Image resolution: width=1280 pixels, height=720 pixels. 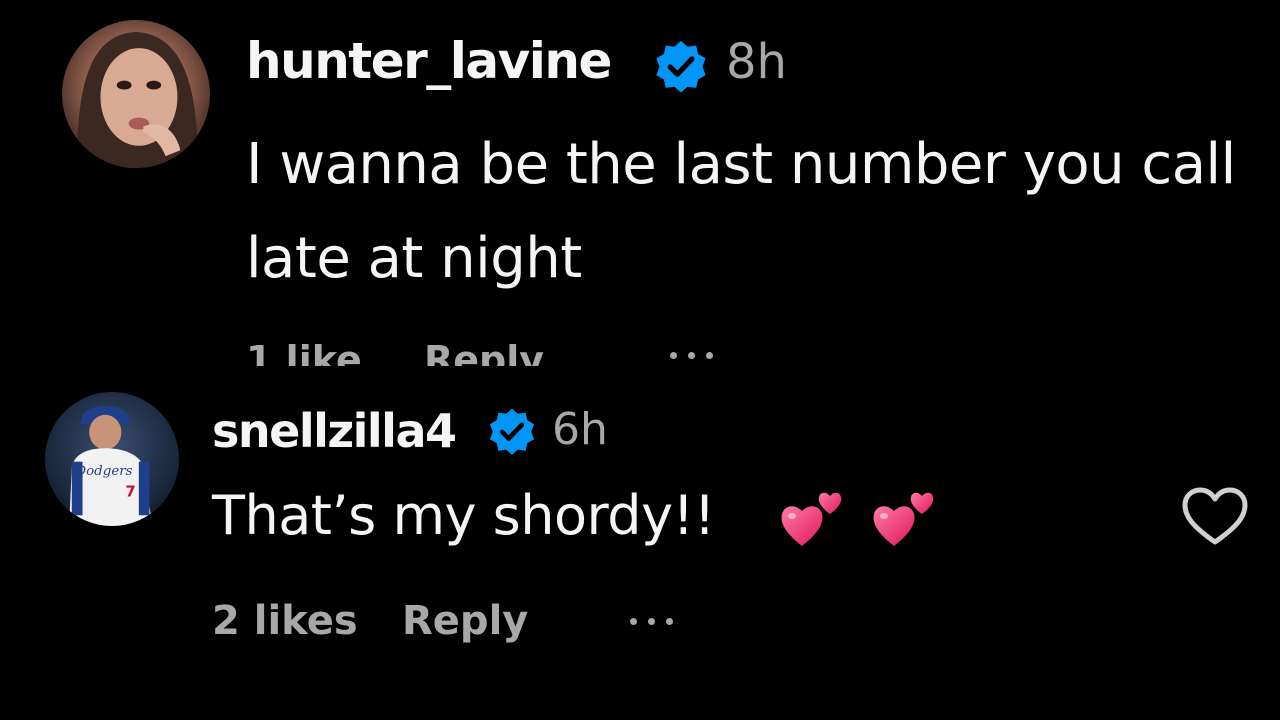 I want to click on comment-username: hunter_lavine, so click(x=429, y=61).